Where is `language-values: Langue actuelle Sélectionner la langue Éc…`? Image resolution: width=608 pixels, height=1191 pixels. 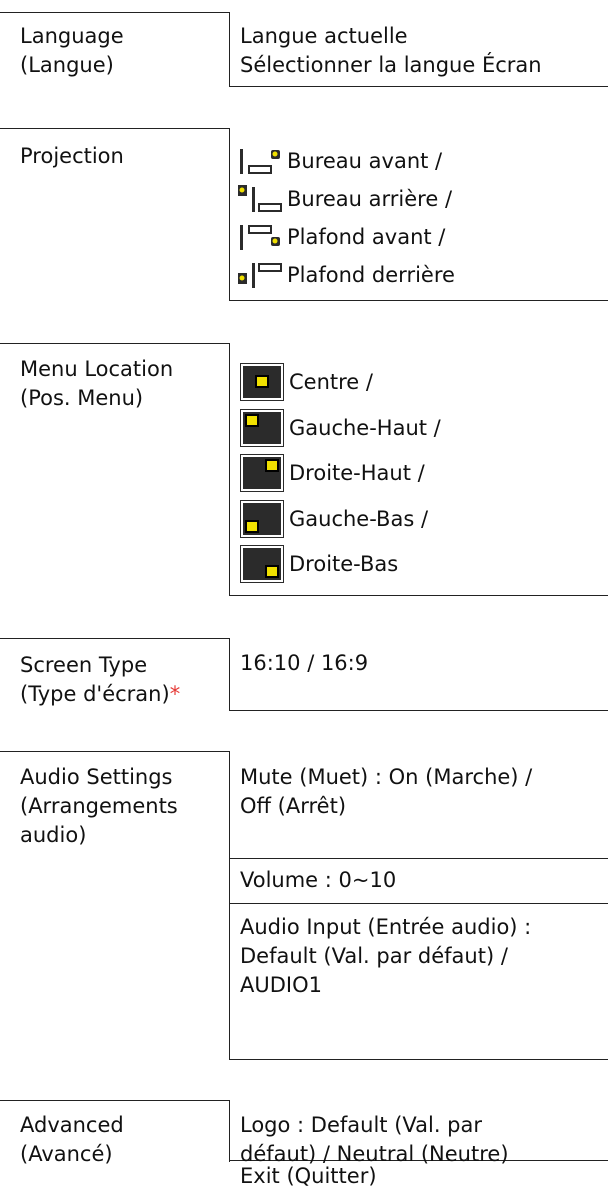 language-values: Langue actuelle Sélectionner la langue Éc… is located at coordinates (391, 50).